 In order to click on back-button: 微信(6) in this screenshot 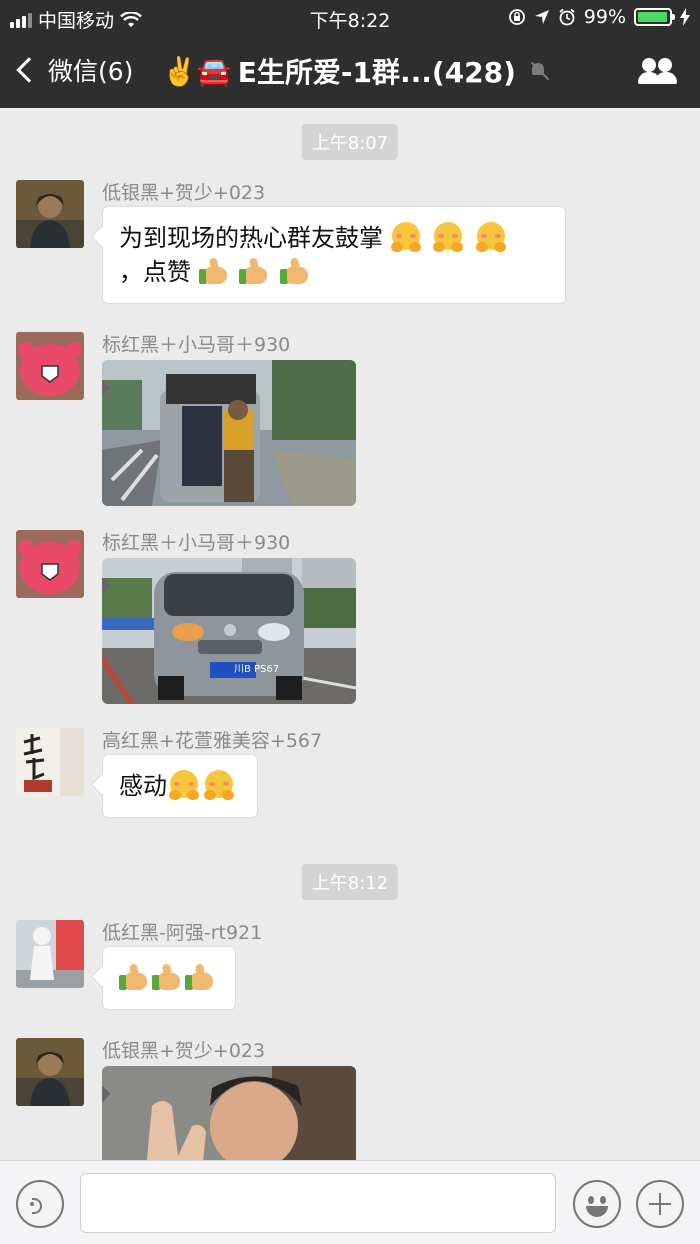, I will do `click(73, 70)`.